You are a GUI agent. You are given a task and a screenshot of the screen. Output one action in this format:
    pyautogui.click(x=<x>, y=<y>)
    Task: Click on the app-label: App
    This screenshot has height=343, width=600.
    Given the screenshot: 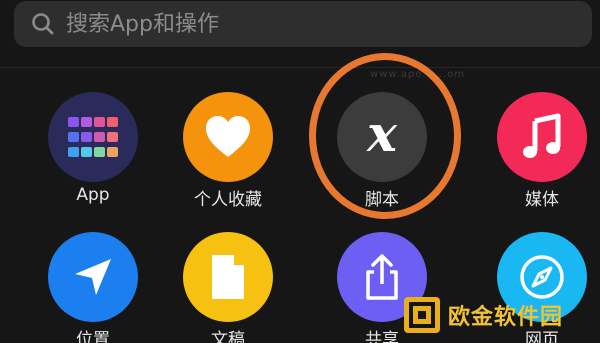 What is the action you would take?
    pyautogui.click(x=93, y=195)
    